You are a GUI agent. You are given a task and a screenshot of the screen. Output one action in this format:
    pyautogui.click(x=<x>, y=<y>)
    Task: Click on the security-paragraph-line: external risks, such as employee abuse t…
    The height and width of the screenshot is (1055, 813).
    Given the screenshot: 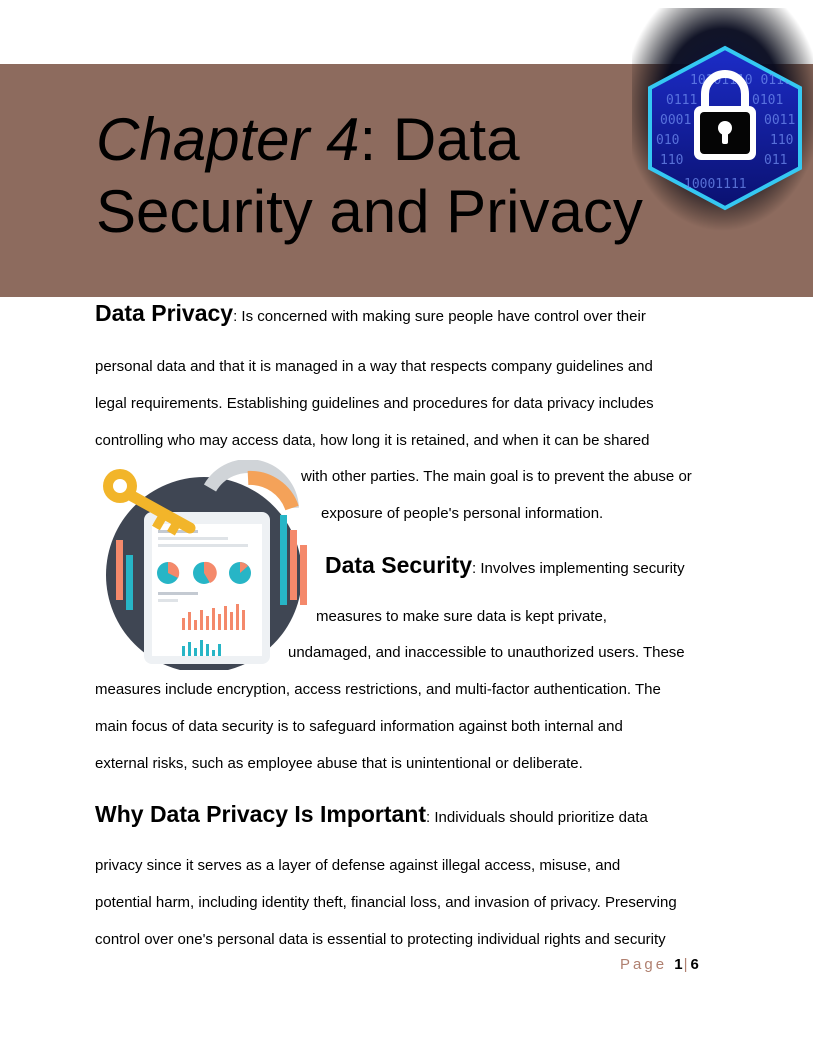 What is the action you would take?
    pyautogui.click(x=339, y=763)
    